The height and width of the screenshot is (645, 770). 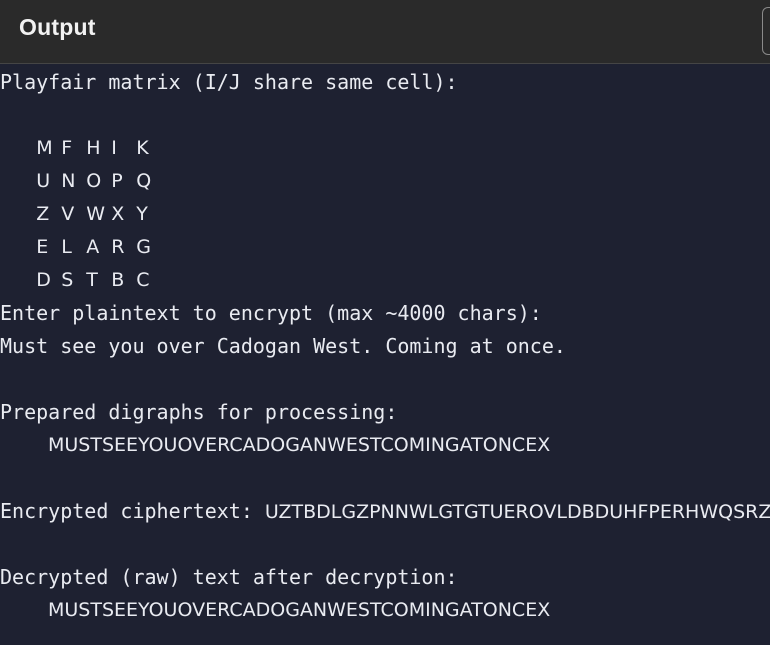 What do you see at coordinates (142, 214) in the screenshot?
I see `matrix-cell: Y` at bounding box center [142, 214].